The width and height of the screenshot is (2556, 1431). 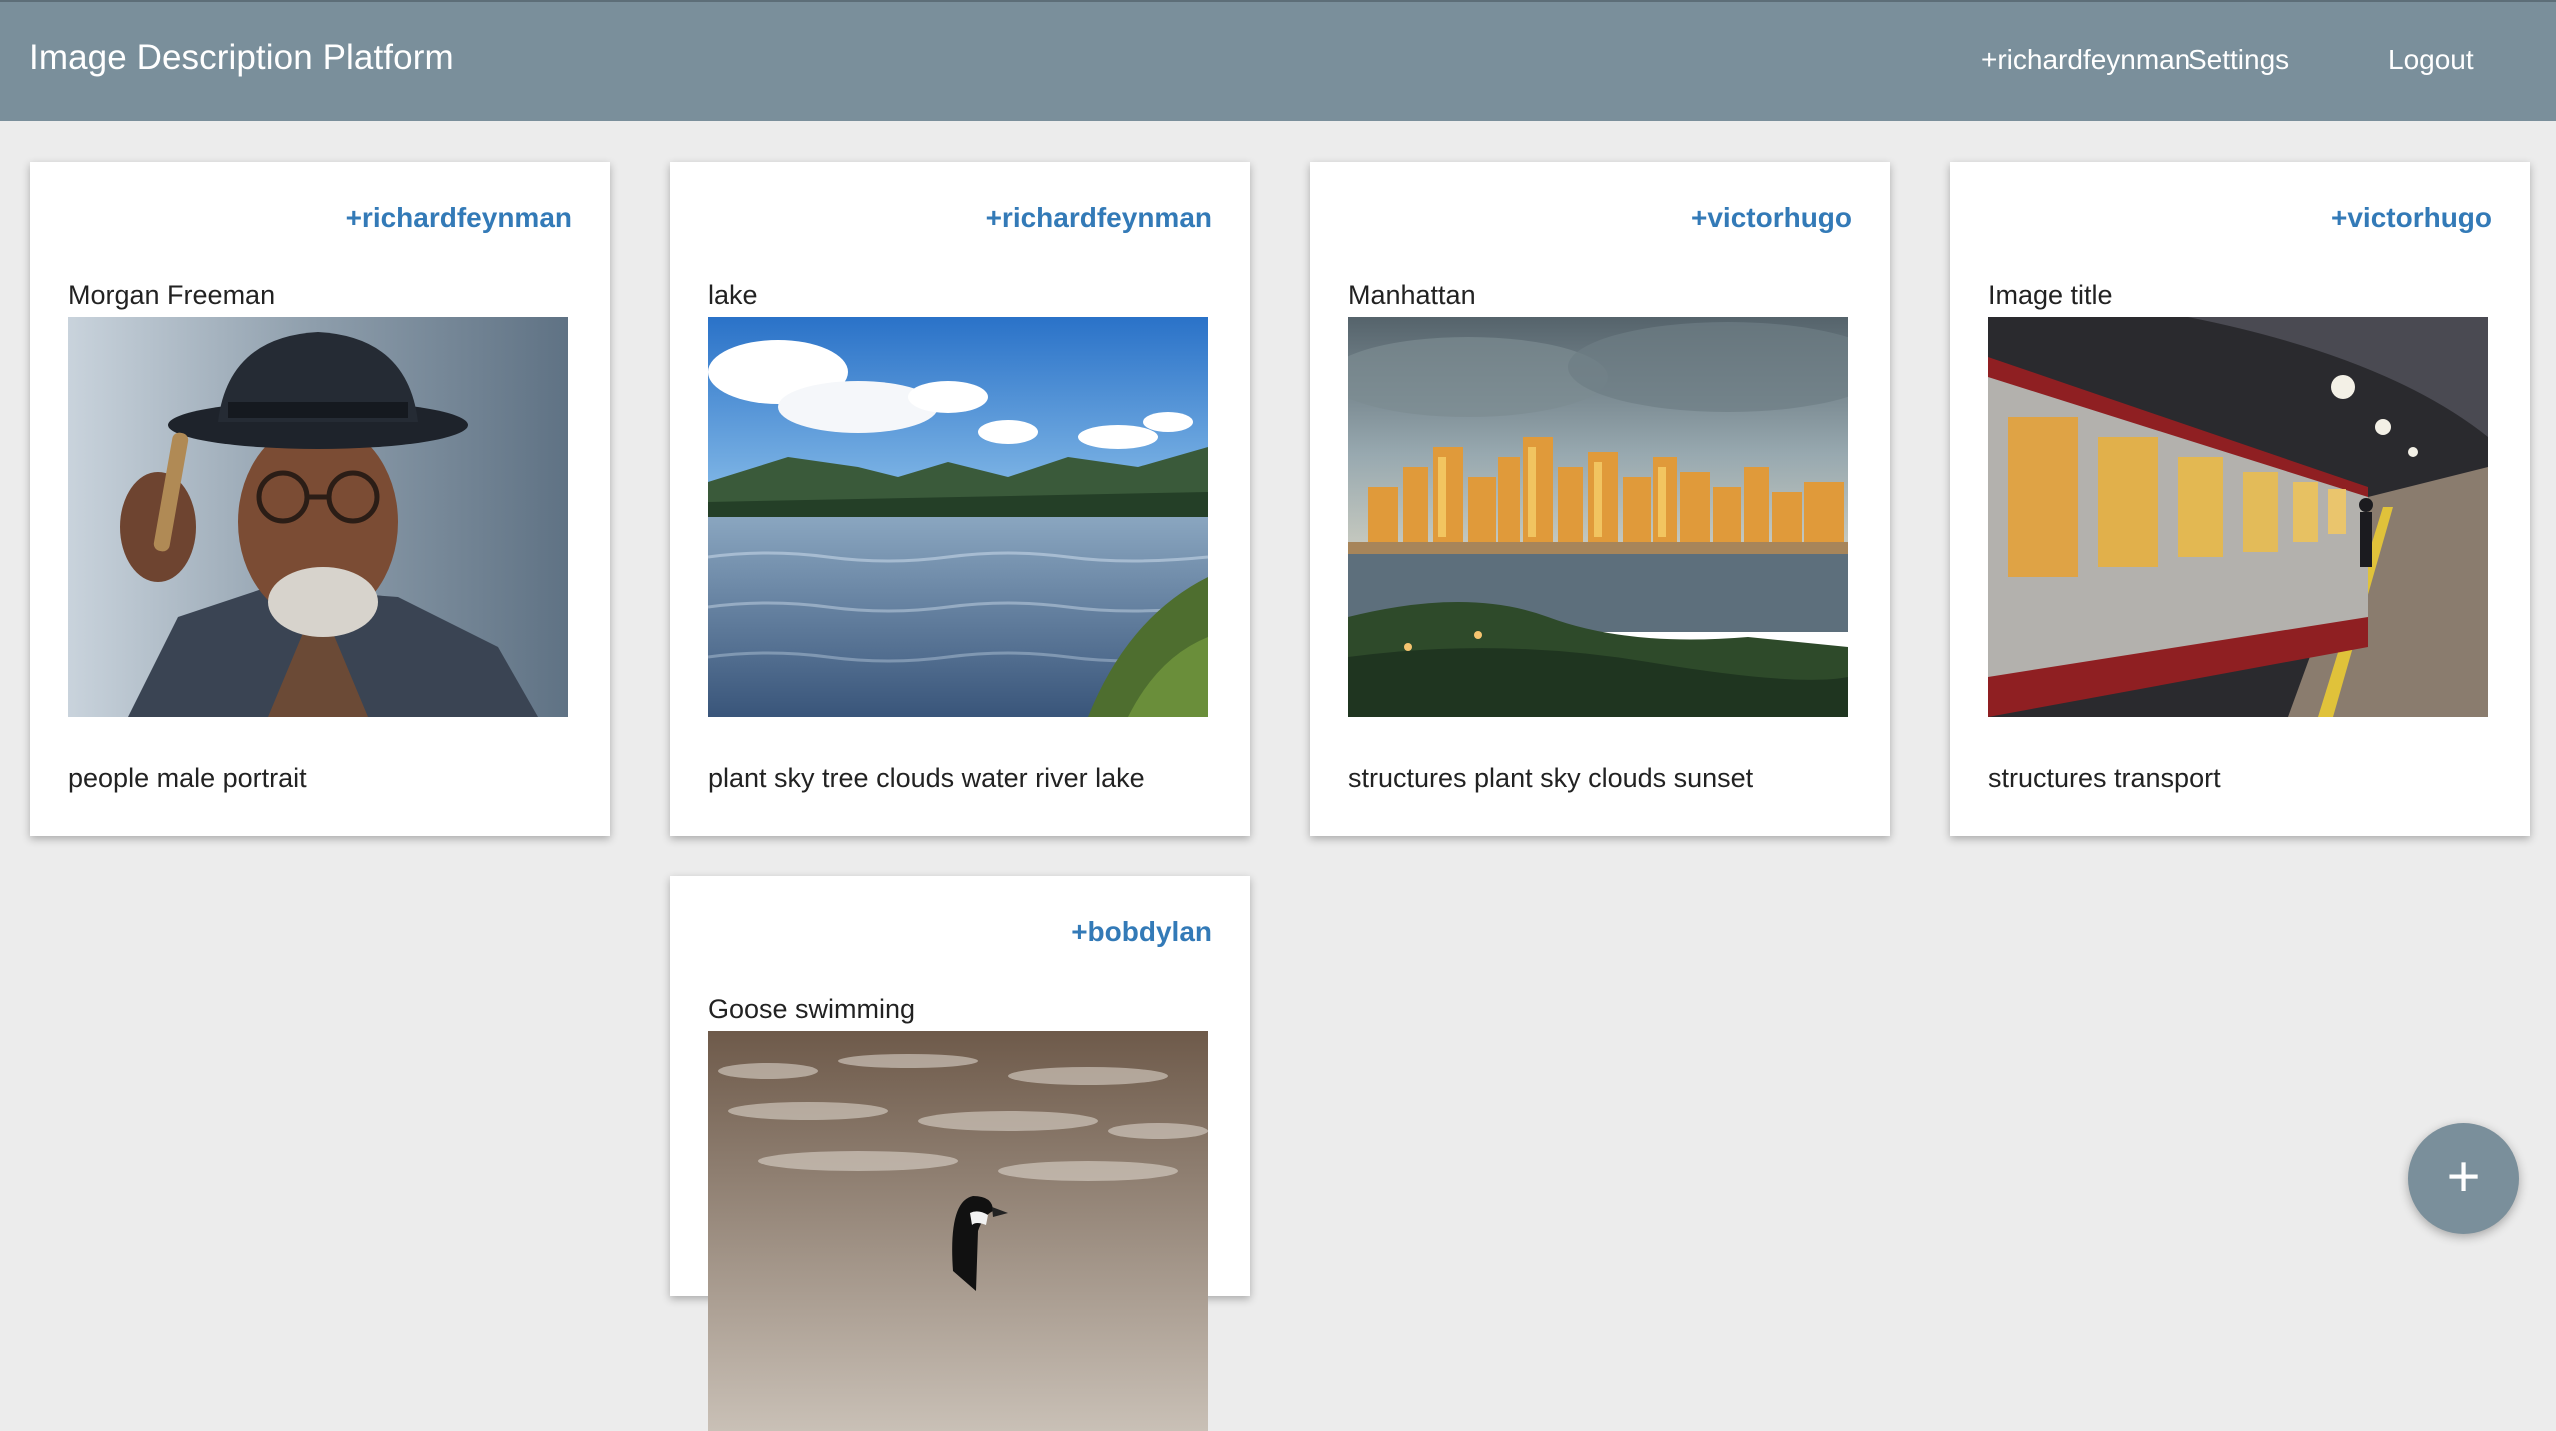 What do you see at coordinates (2238, 517) in the screenshot?
I see `card-image-subway` at bounding box center [2238, 517].